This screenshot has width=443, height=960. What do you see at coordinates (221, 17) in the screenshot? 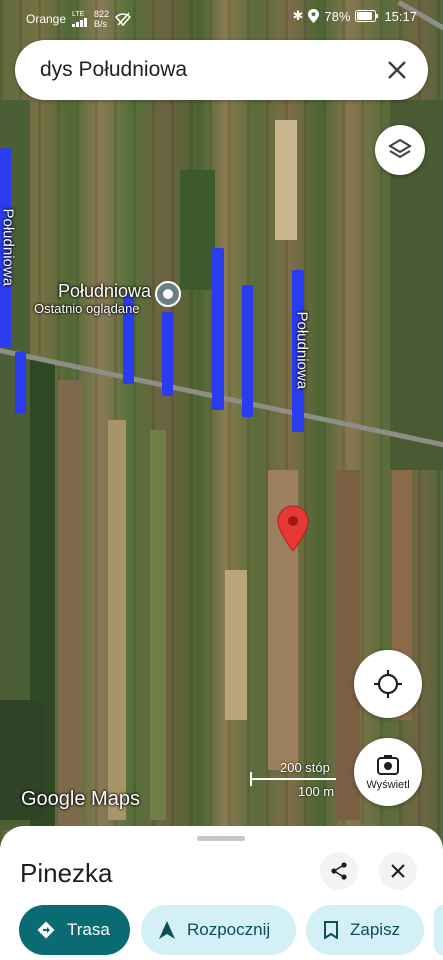
I see `status-bar: Orange LTE 822 B/s ✱ 78% 15:17` at bounding box center [221, 17].